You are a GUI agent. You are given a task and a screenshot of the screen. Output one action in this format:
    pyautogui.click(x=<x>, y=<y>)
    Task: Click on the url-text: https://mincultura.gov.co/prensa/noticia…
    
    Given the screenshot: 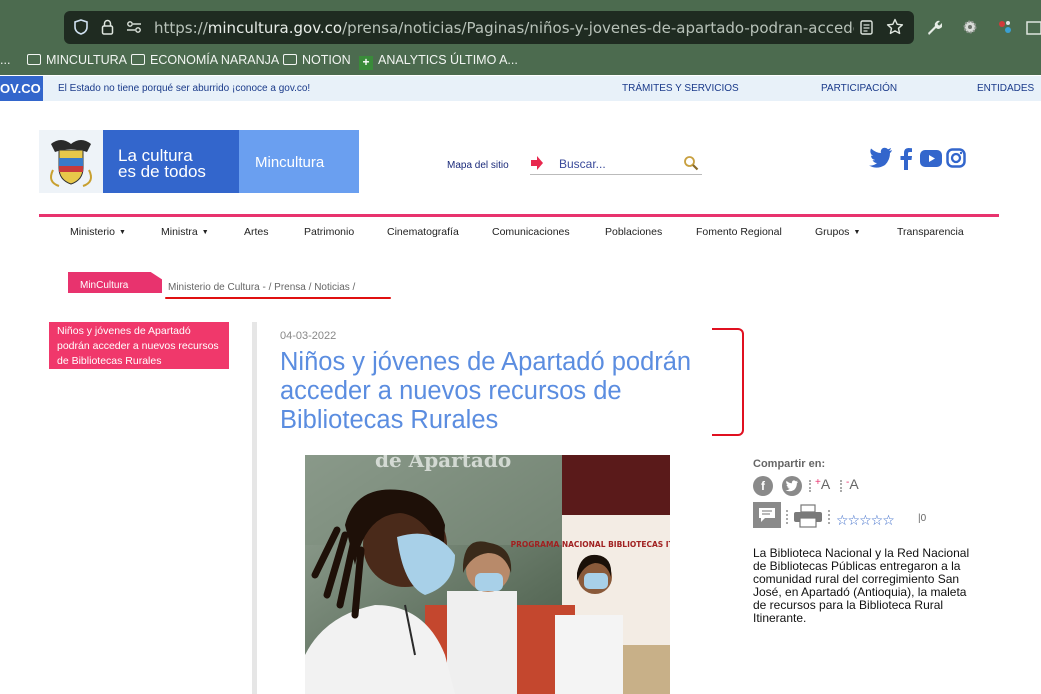 What is the action you would take?
    pyautogui.click(x=504, y=28)
    